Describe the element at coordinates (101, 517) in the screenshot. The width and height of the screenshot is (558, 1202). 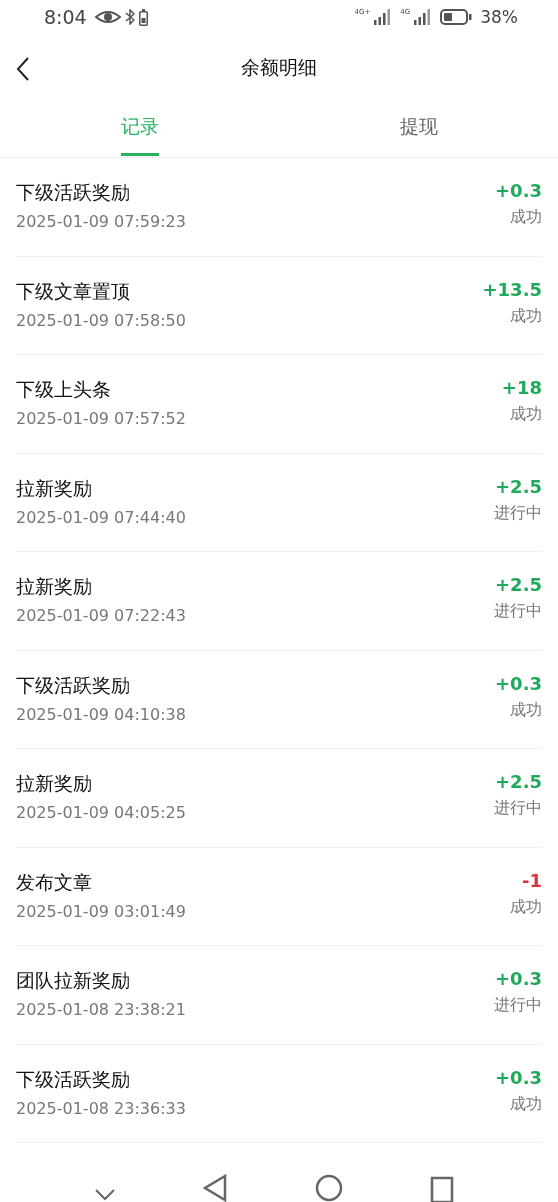
I see `record-time: 2025-01-09 07:44:40` at that location.